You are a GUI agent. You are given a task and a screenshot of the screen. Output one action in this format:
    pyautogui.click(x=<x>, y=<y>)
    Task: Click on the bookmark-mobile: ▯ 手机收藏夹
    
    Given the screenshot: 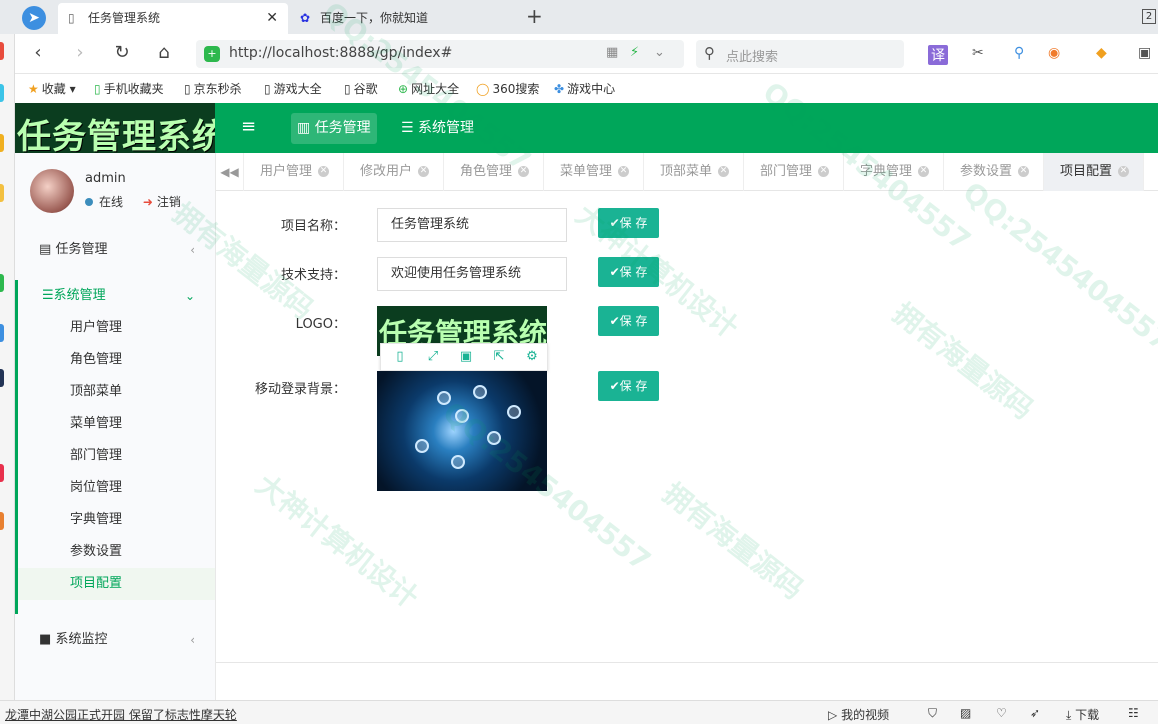 What is the action you would take?
    pyautogui.click(x=129, y=88)
    